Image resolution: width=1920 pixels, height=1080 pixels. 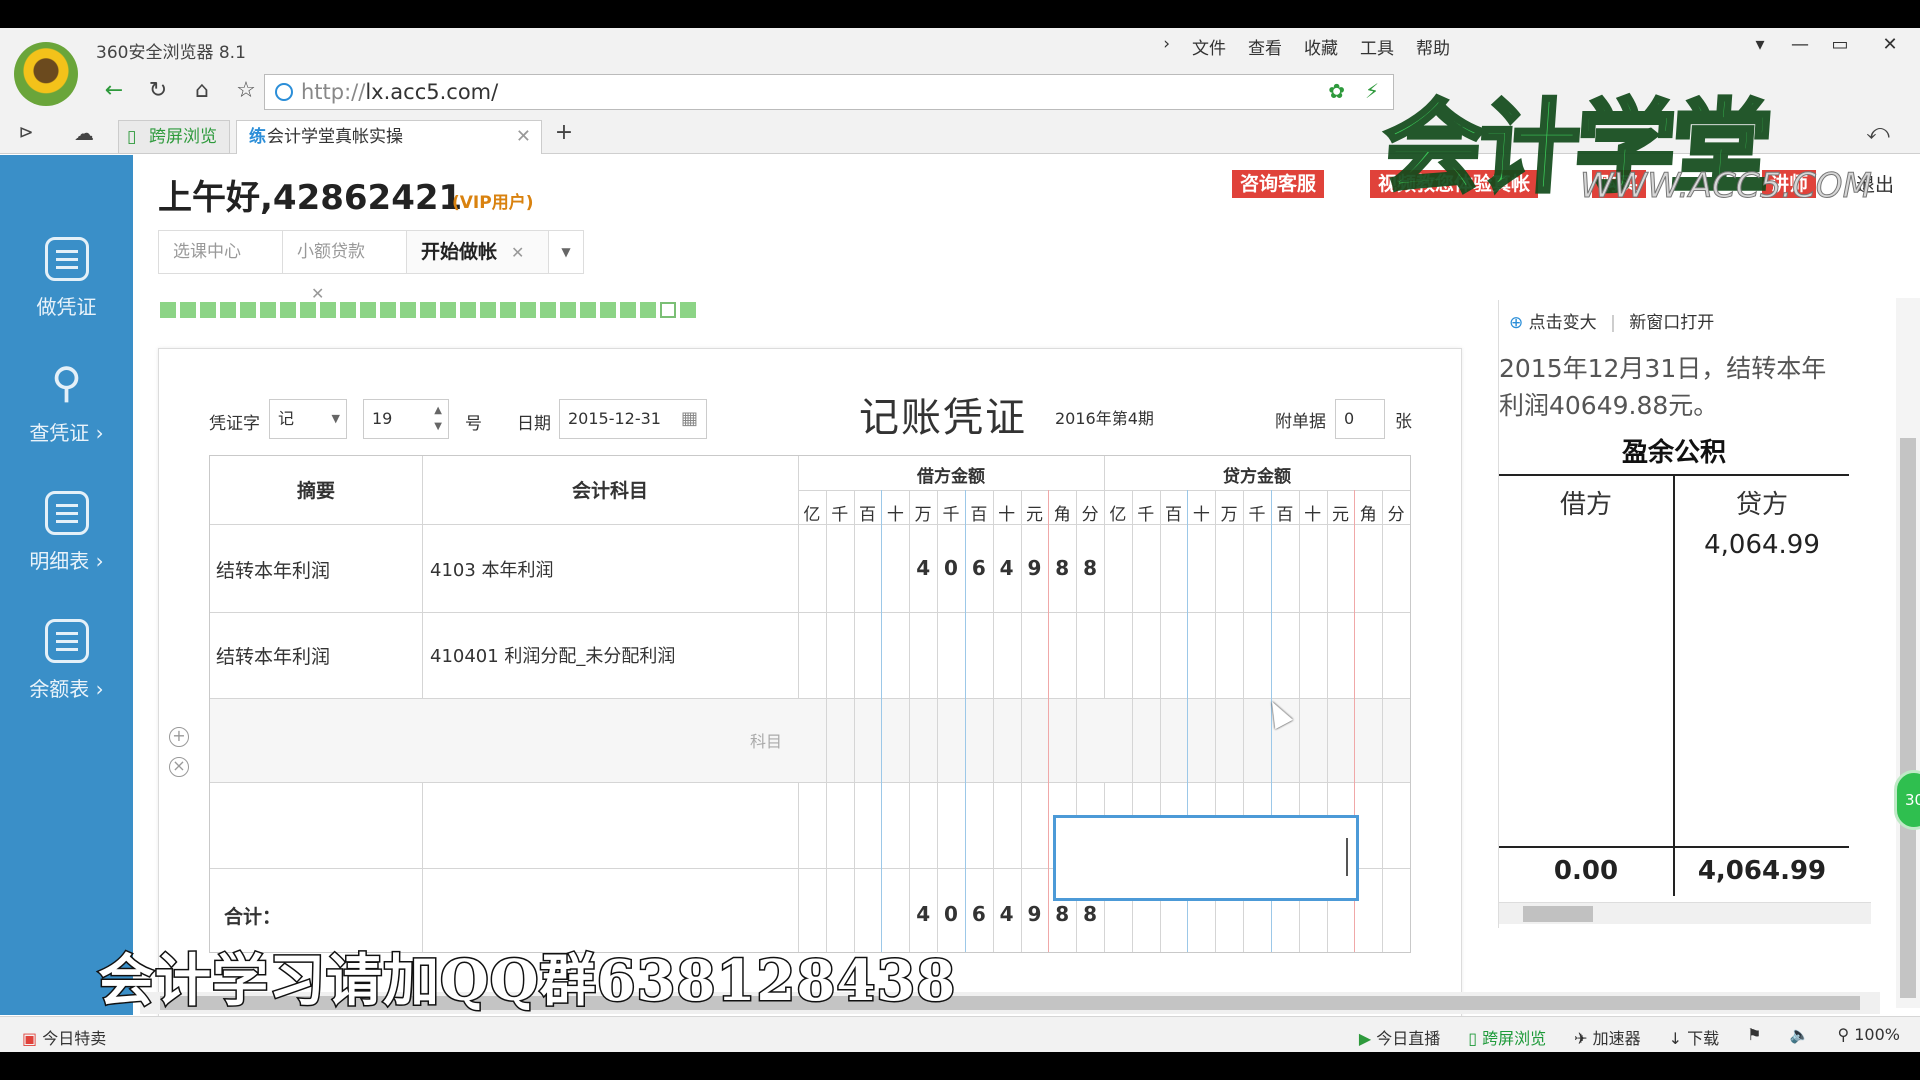 I want to click on tab-close-icon: ✕, so click(x=523, y=137).